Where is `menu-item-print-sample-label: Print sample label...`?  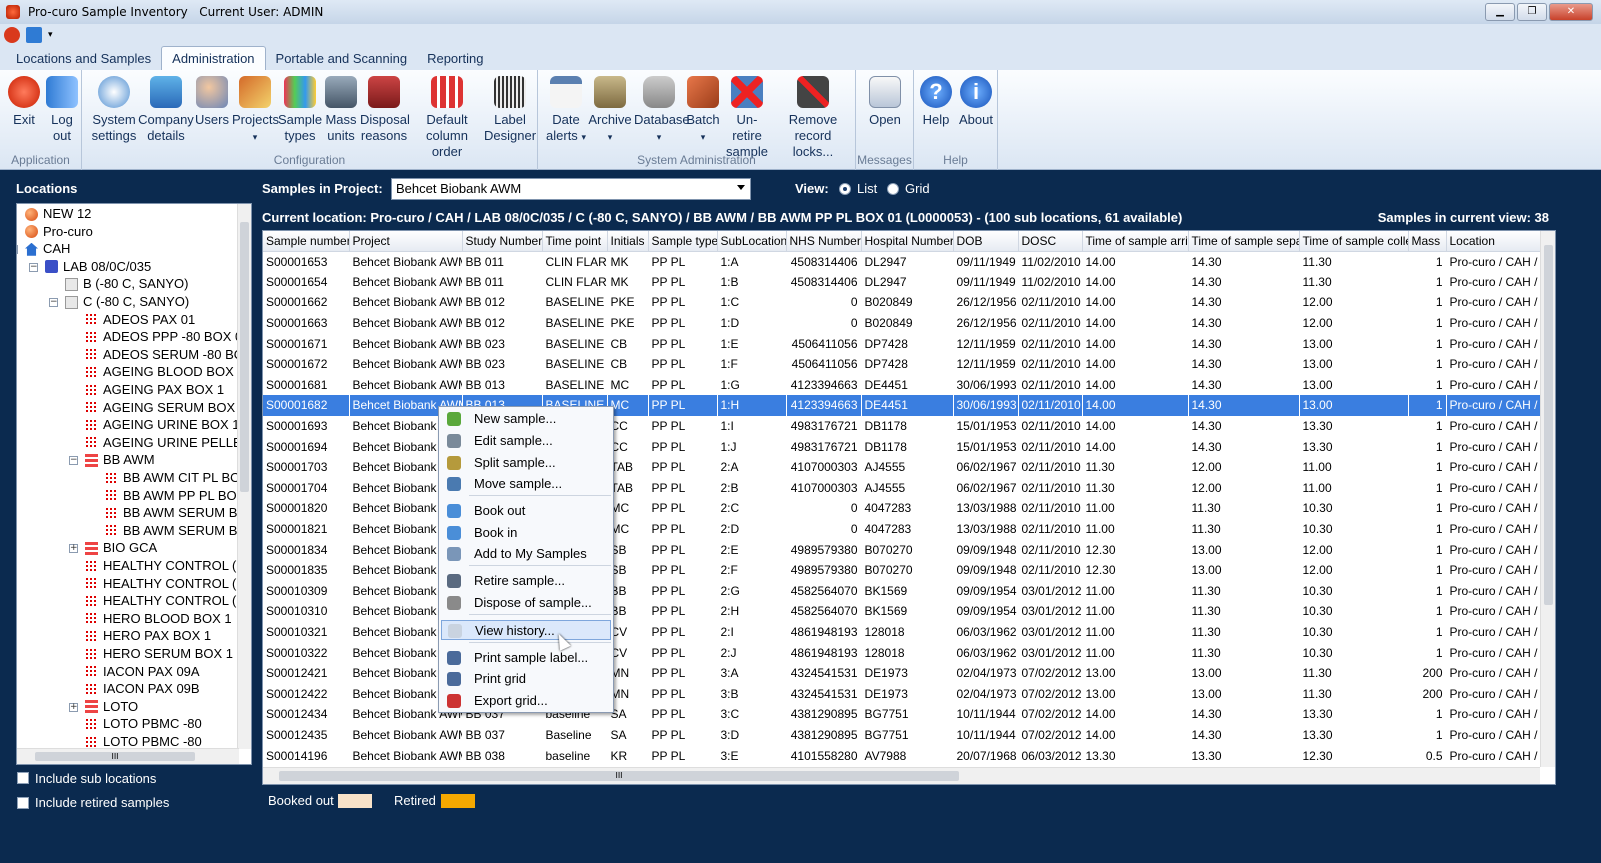 menu-item-print-sample-label: Print sample label... is located at coordinates (526, 658).